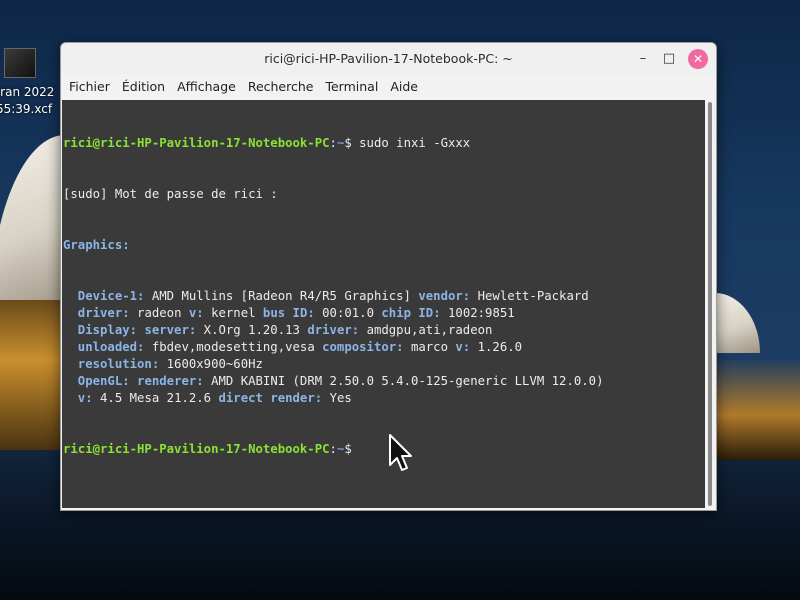 This screenshot has width=800, height=600. What do you see at coordinates (143, 87) in the screenshot?
I see `menu-edition: Édition` at bounding box center [143, 87].